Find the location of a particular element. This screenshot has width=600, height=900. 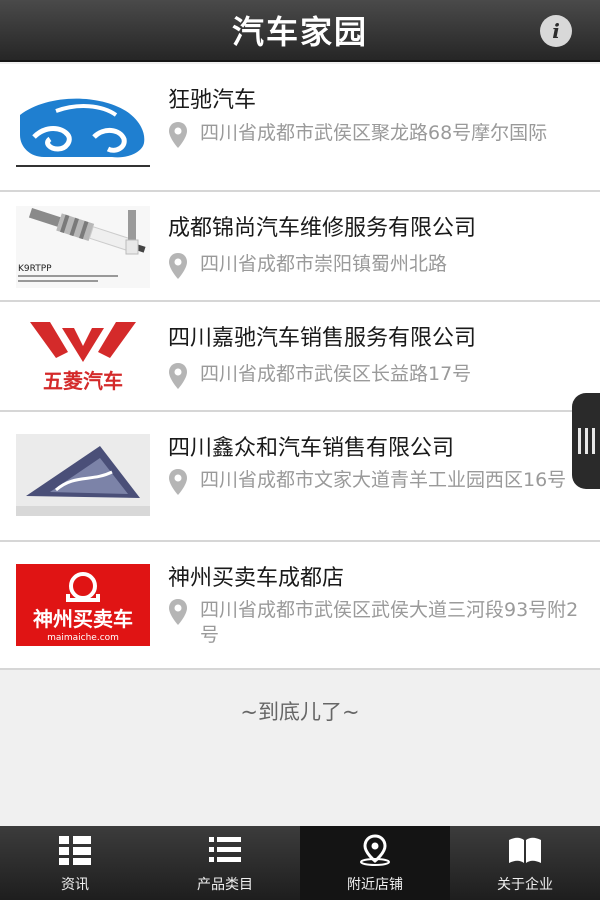

tab-label: 资讯 is located at coordinates (75, 885).